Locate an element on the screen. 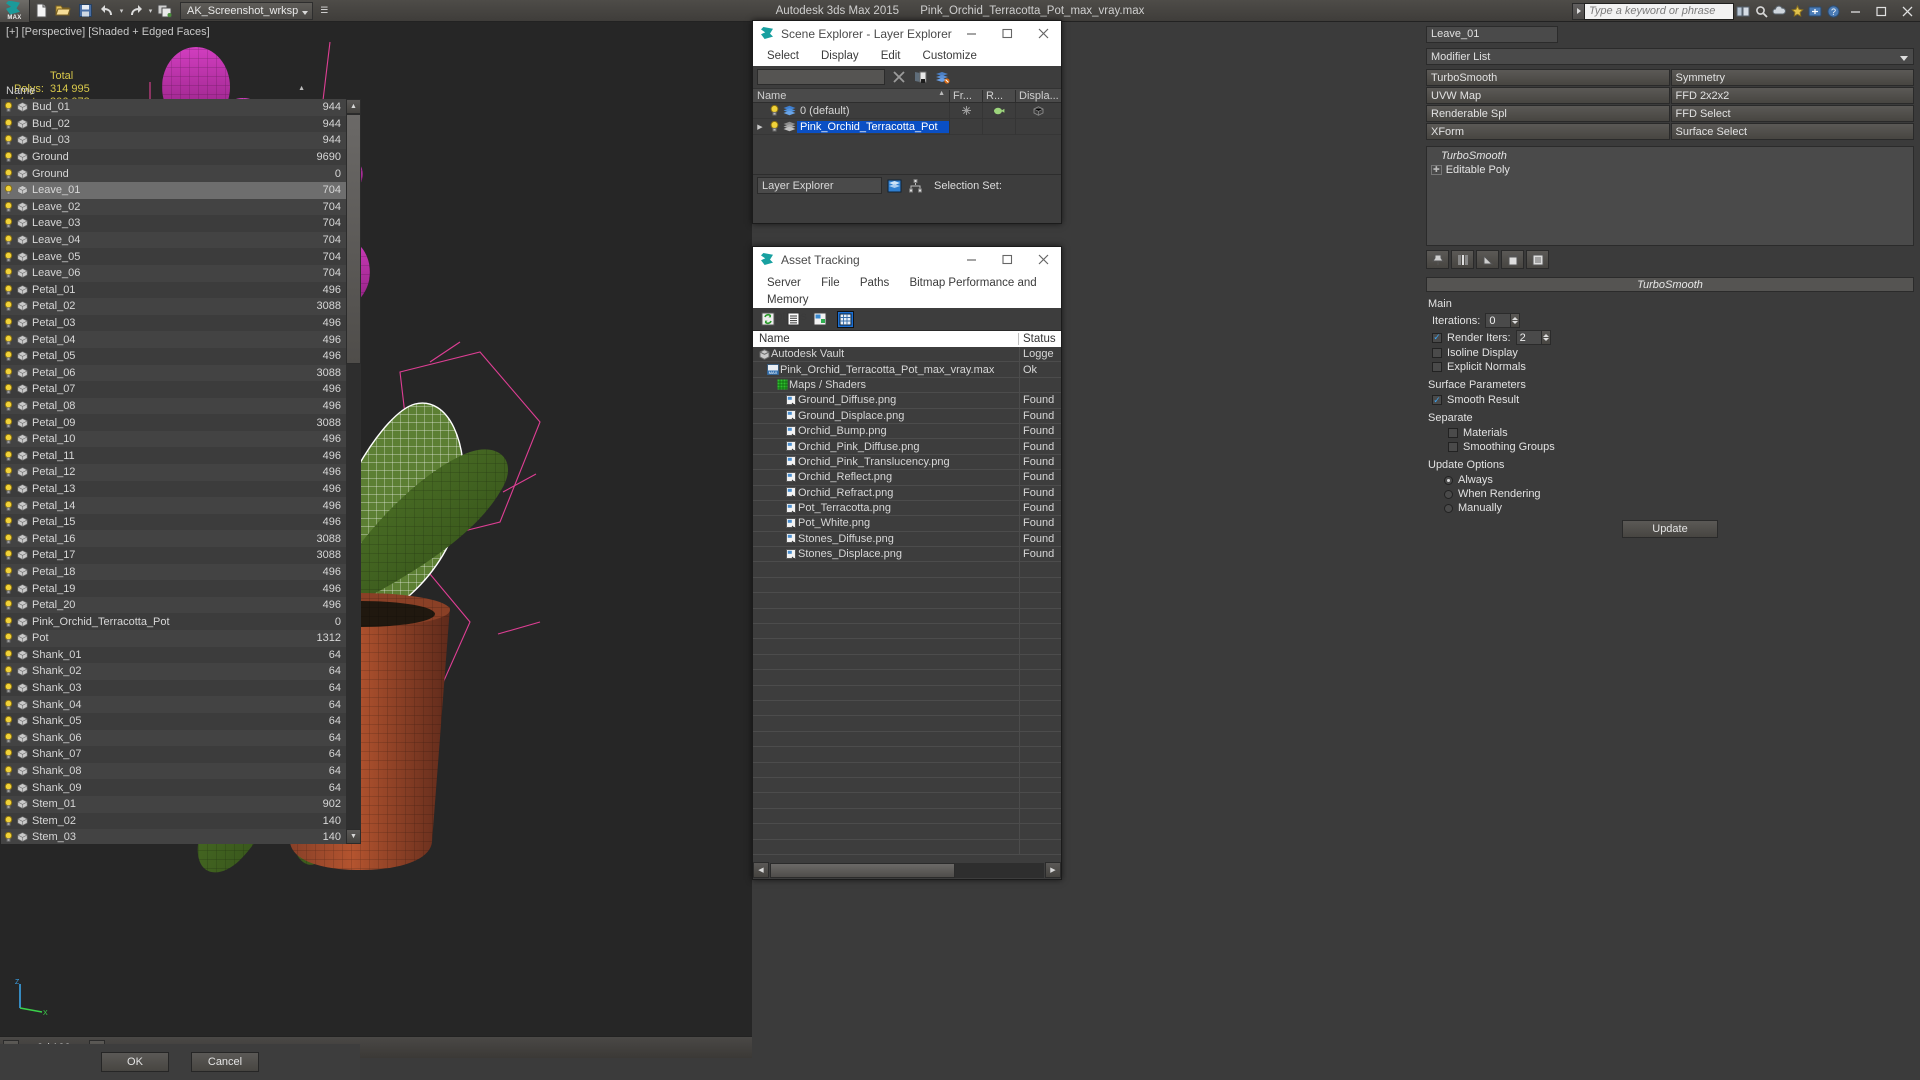 Image resolution: width=1920 pixels, height=1080 pixels. object-row: Pink_Orchid_Terracotta_Pot 0 is located at coordinates (174, 621).